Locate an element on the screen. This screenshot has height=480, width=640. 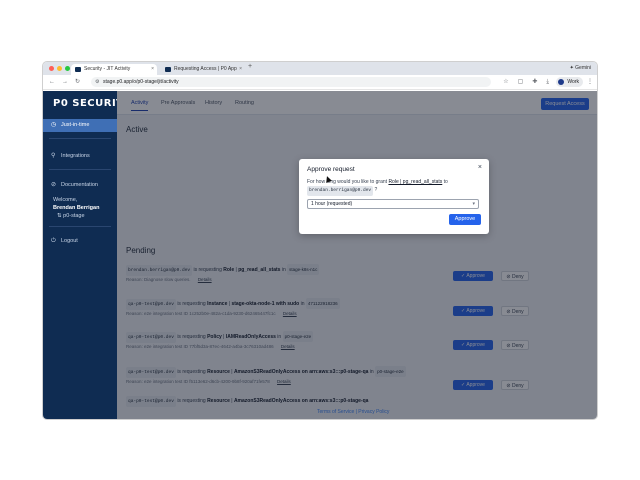
dialog-title: Approve request is located at coordinates (331, 169).